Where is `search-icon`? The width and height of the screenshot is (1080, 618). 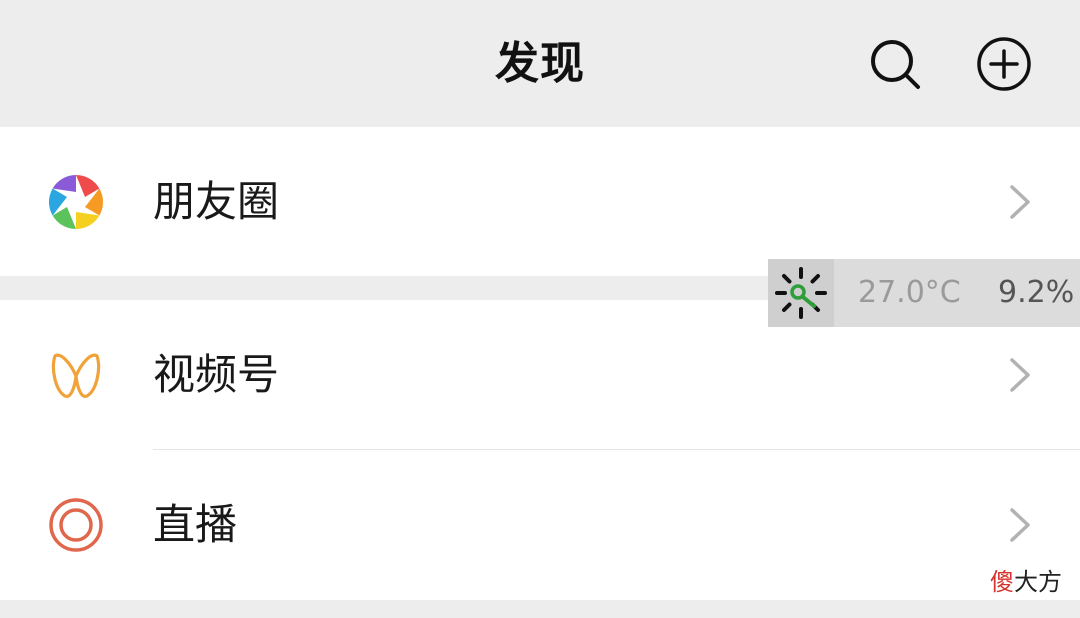 search-icon is located at coordinates (895, 64).